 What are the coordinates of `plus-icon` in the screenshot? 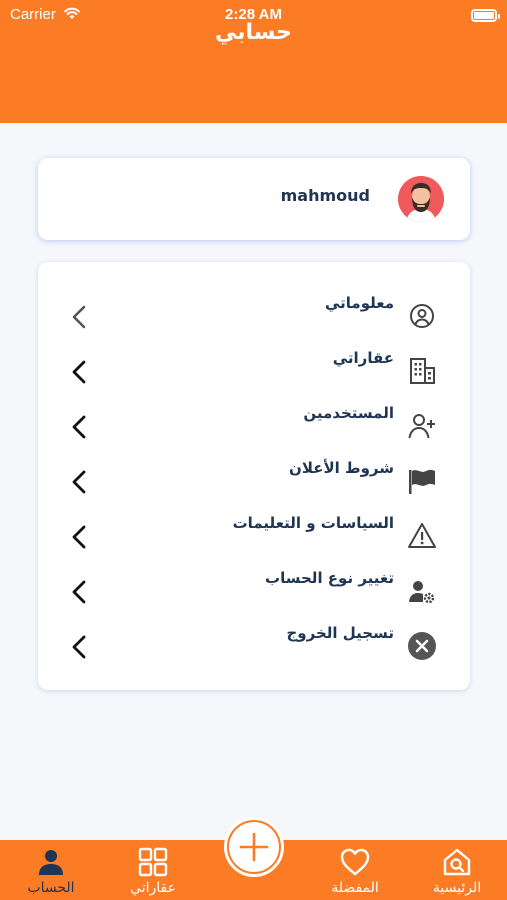 It's located at (254, 847).